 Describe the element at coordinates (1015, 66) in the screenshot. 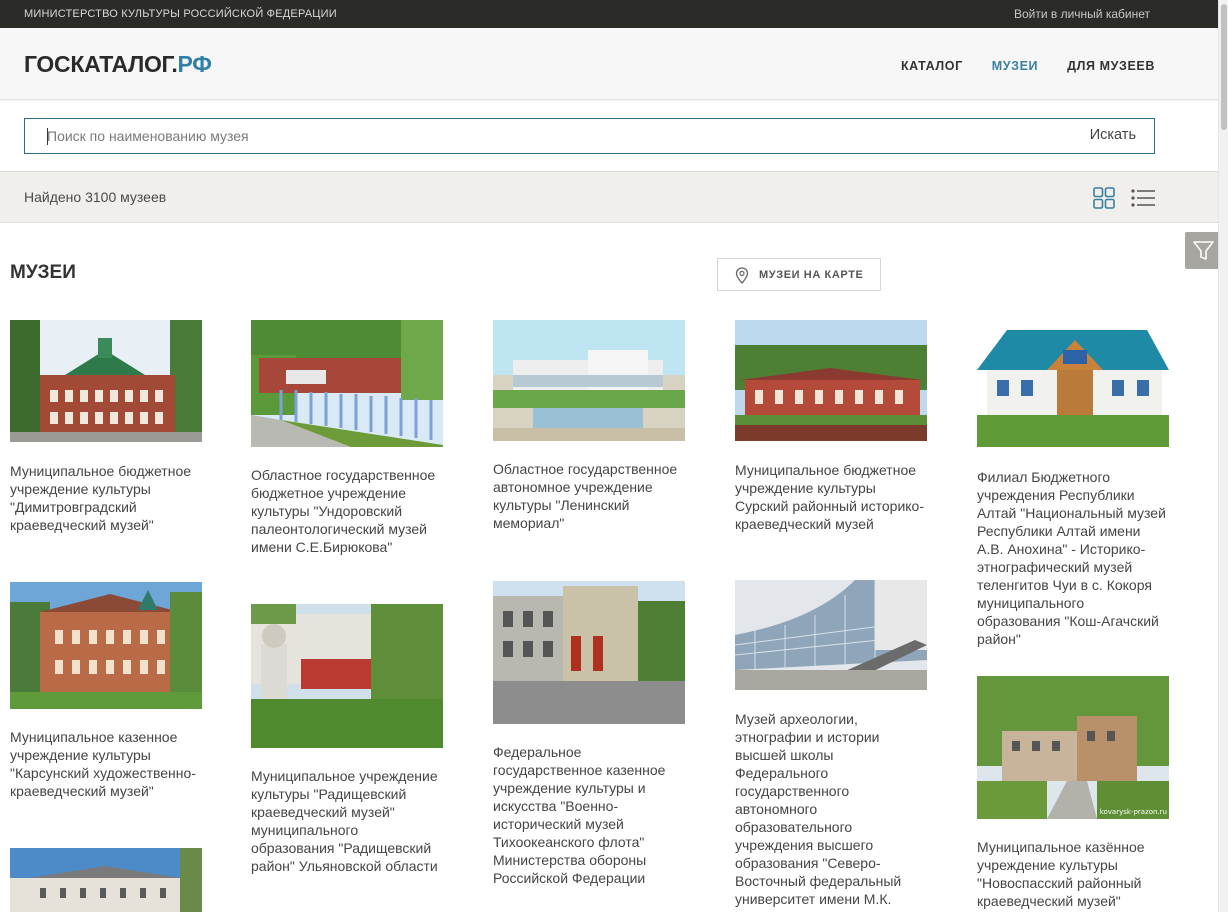

I see `nav-museums: МУЗЕИ` at that location.